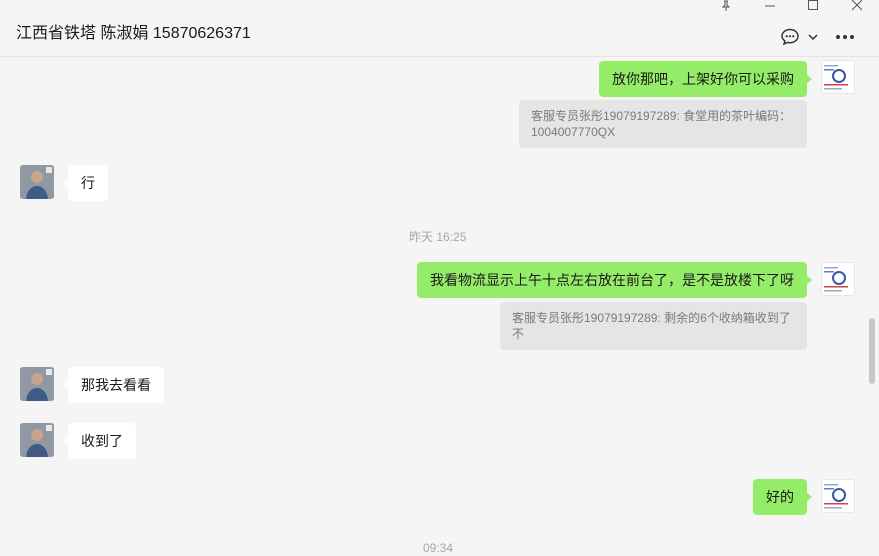 The image size is (879, 556). Describe the element at coordinates (770, 6) in the screenshot. I see `minimize-icon` at that location.